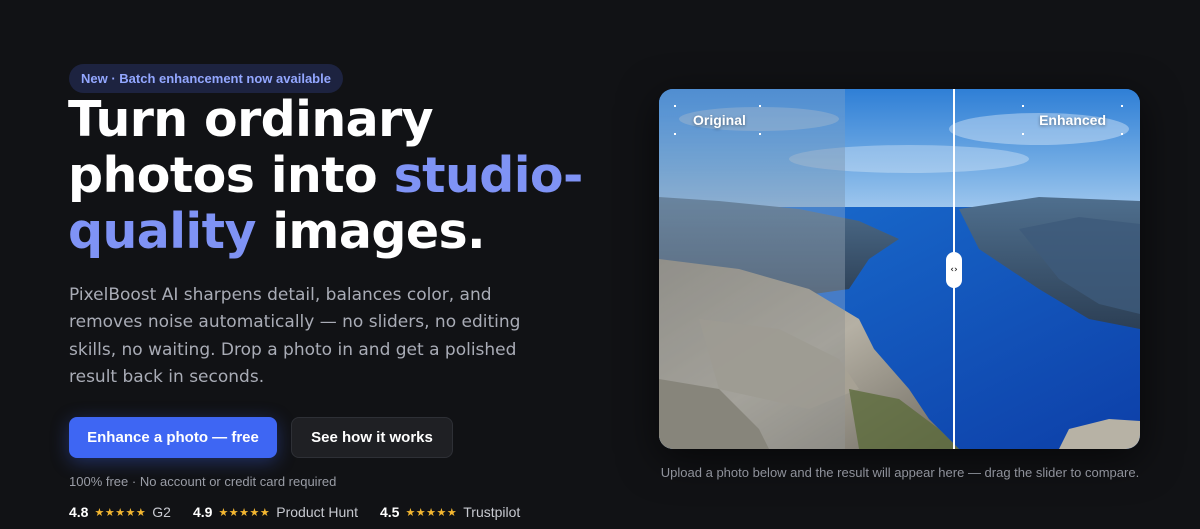  Describe the element at coordinates (372, 437) in the screenshot. I see `see-how-it-works-button: See how it works` at that location.